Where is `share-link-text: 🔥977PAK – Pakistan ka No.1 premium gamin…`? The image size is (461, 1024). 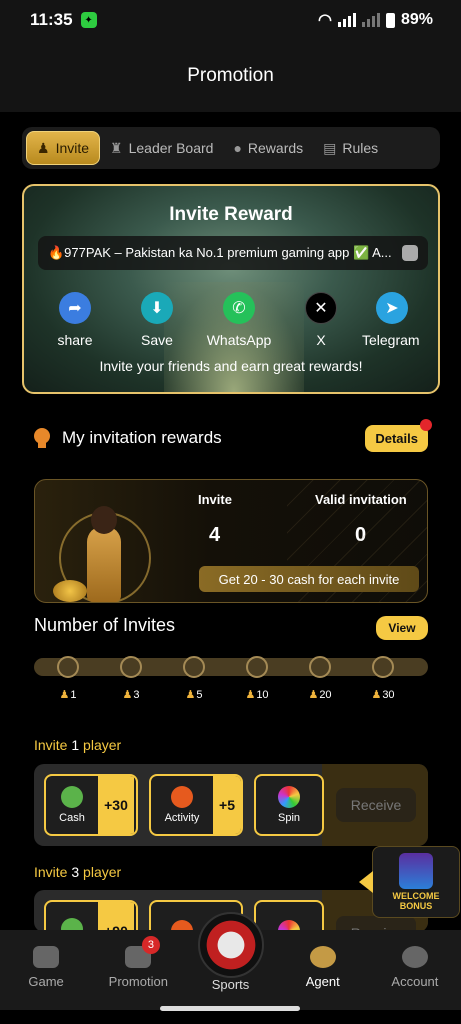
share-link-text: 🔥977PAK – Pakistan ka No.1 premium gamin… is located at coordinates (220, 252).